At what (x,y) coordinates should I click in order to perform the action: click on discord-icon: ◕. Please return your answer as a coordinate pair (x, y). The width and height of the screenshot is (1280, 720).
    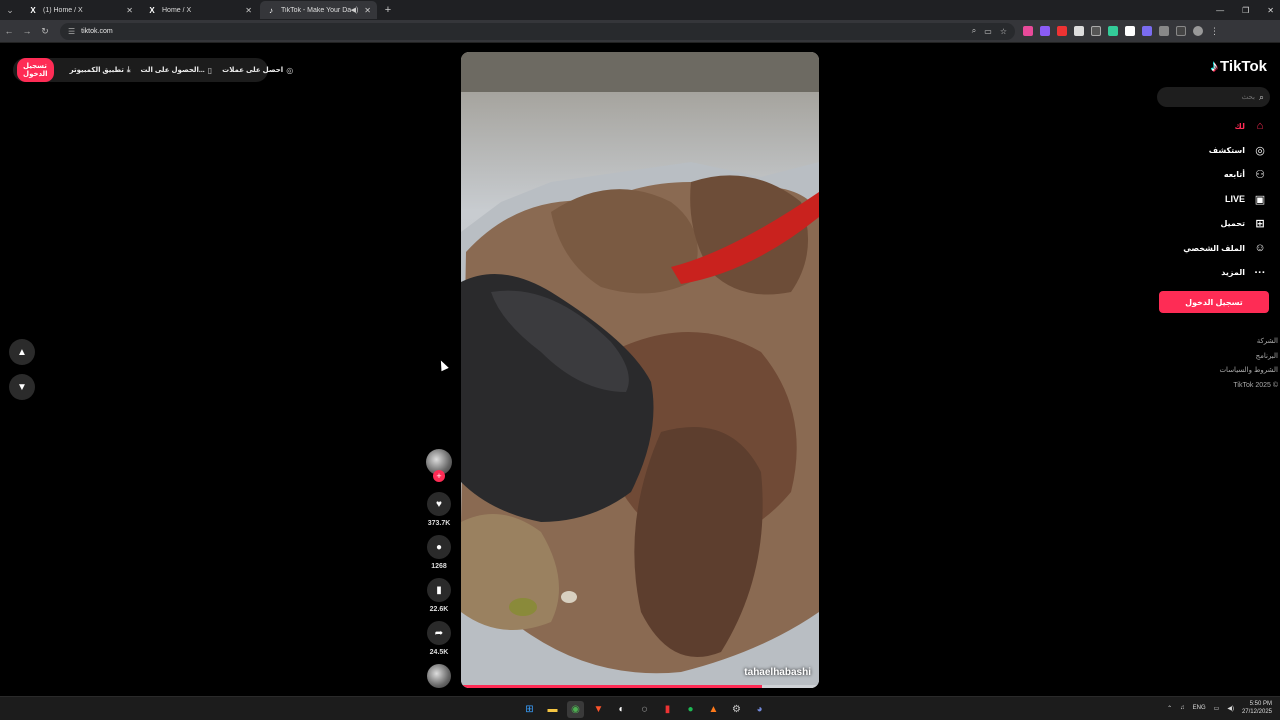
    Looking at the image, I should click on (759, 709).